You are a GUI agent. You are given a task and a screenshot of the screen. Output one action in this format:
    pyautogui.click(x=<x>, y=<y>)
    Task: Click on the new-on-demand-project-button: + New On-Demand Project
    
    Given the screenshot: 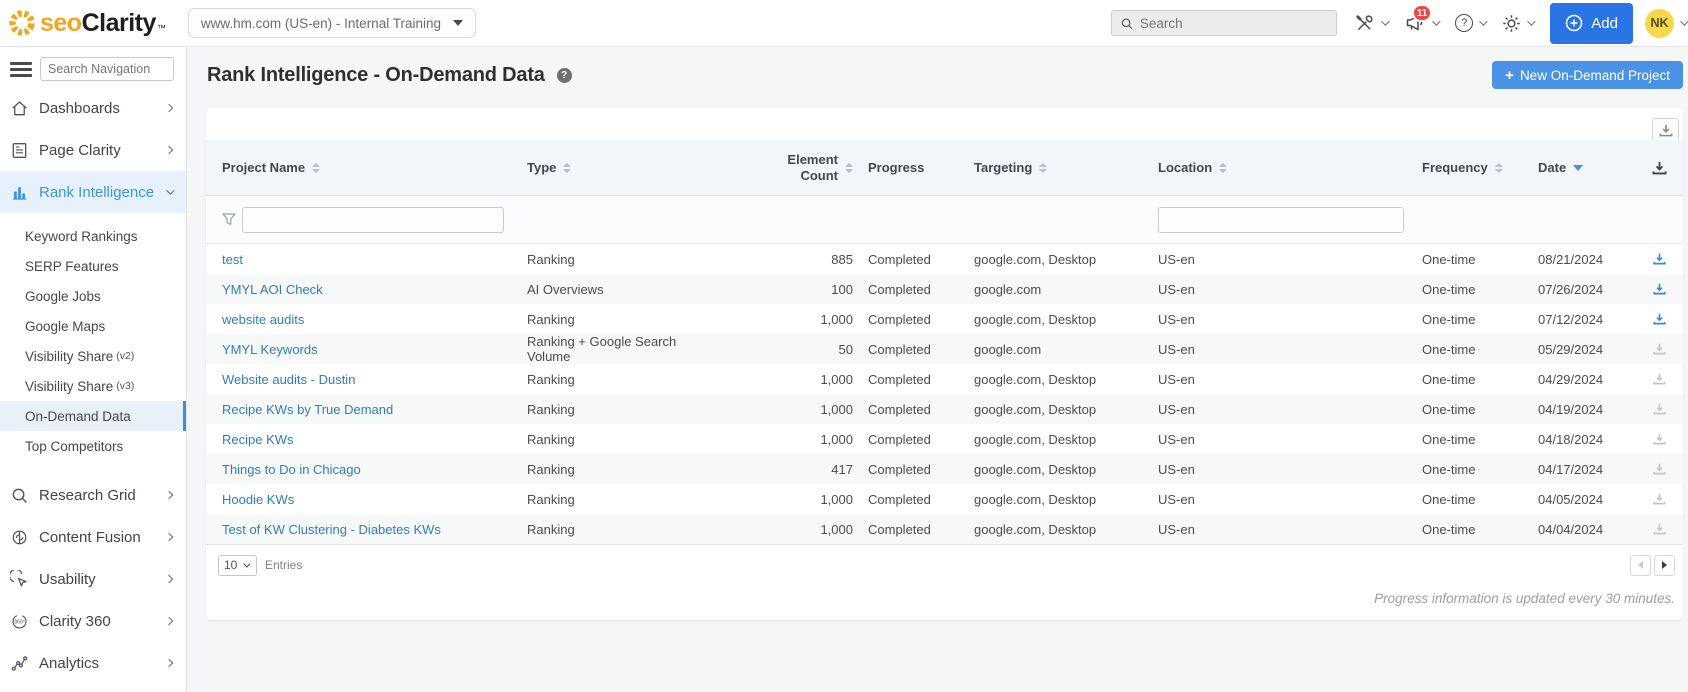 What is the action you would take?
    pyautogui.click(x=1587, y=75)
    